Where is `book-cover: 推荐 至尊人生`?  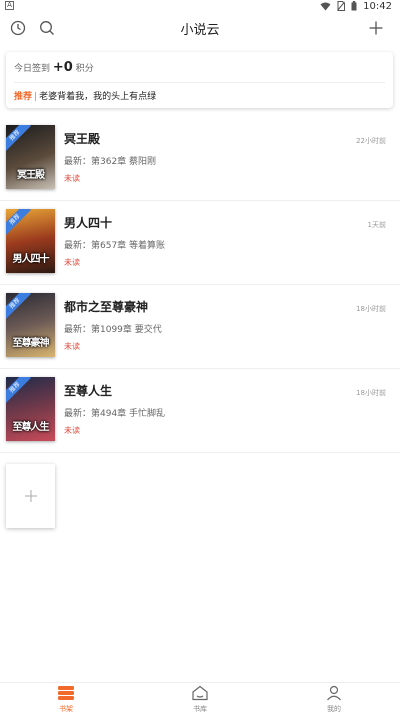 book-cover: 推荐 至尊人生 is located at coordinates (30, 409).